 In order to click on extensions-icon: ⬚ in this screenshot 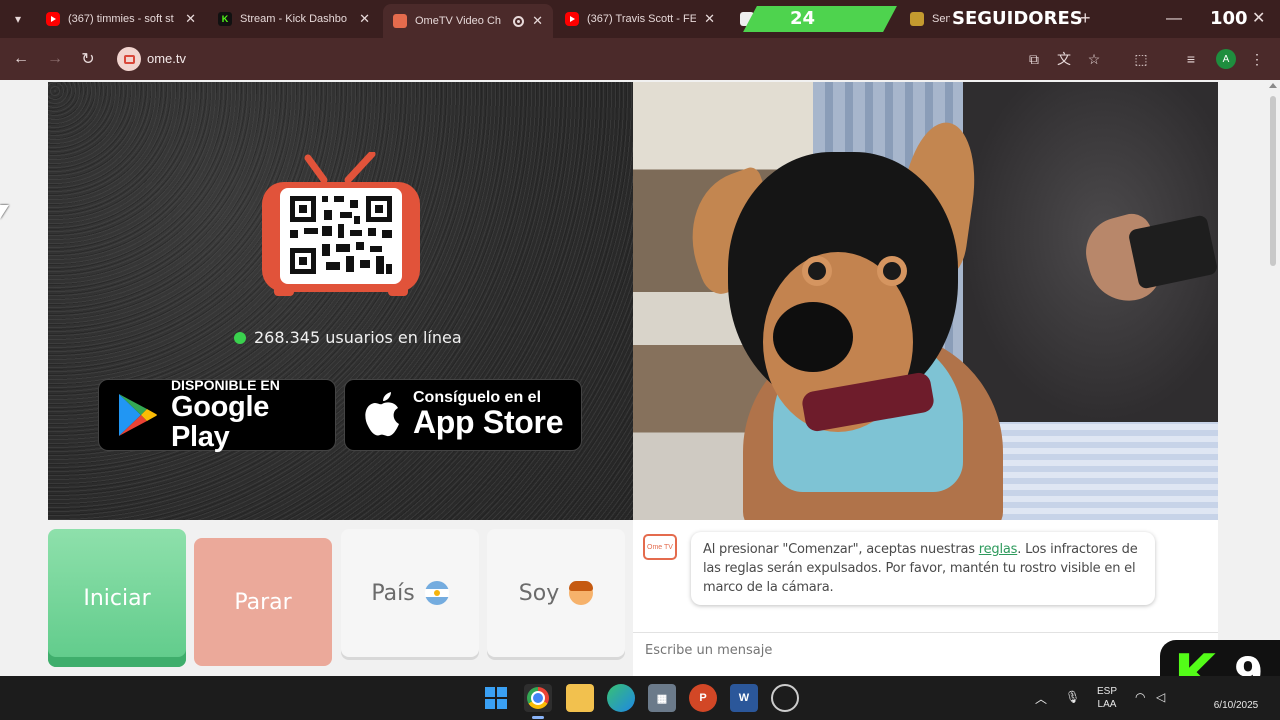, I will do `click(1141, 59)`.